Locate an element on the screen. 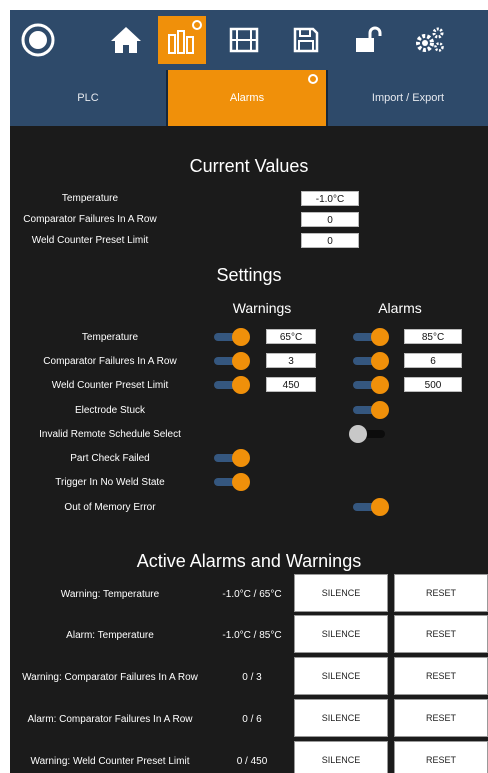  tab-alarms: Alarms is located at coordinates (247, 98).